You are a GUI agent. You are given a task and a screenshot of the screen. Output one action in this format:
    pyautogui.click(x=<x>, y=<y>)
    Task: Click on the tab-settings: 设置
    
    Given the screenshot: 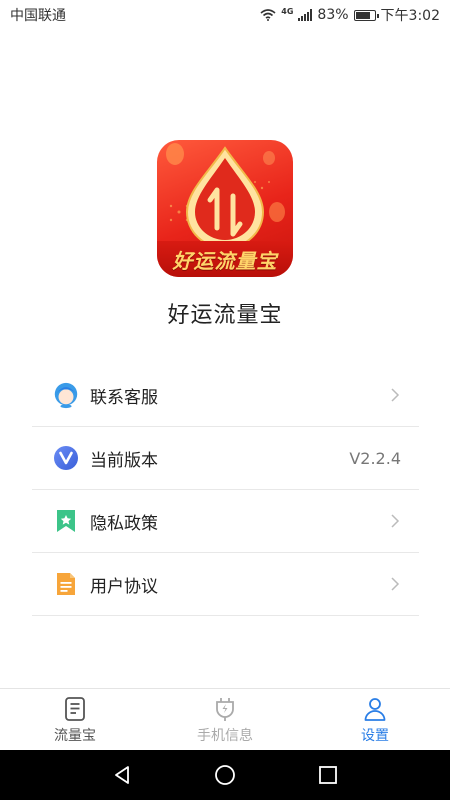 What is the action you would take?
    pyautogui.click(x=375, y=719)
    